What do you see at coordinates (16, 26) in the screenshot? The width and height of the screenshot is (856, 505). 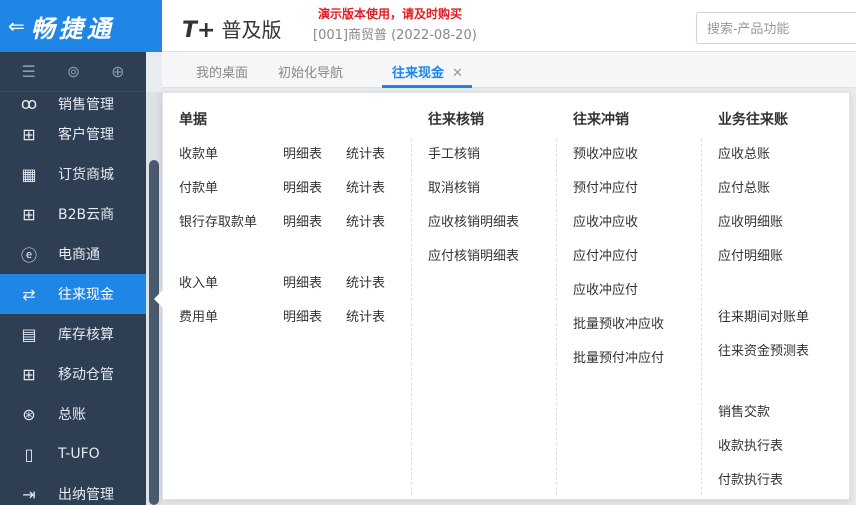 I see `back-arrow-icon: ⇐` at bounding box center [16, 26].